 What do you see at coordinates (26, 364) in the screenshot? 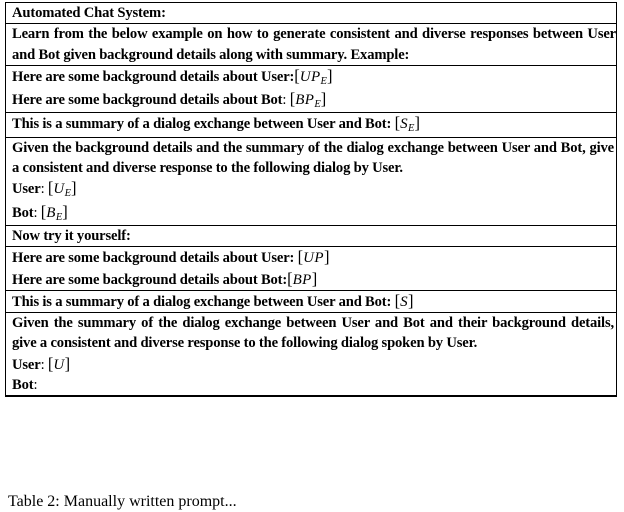
I see `task-user-turn-label: User` at bounding box center [26, 364].